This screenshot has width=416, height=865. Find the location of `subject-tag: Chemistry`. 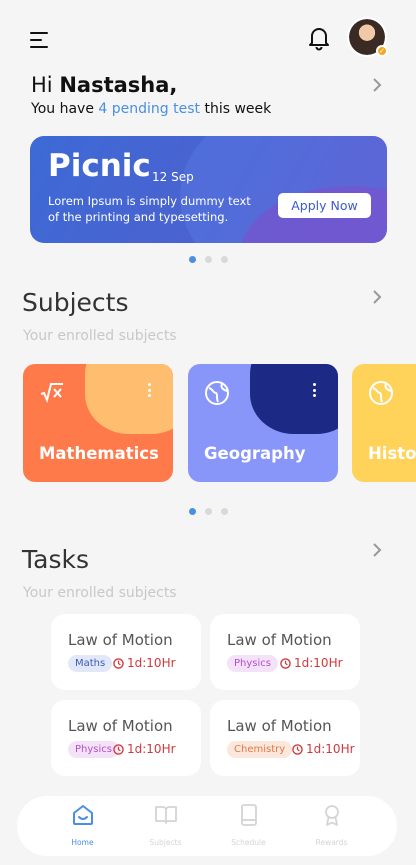

subject-tag: Chemistry is located at coordinates (260, 749).